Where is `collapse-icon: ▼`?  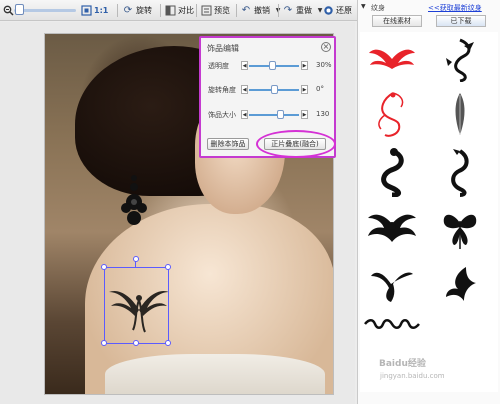 collapse-icon: ▼ is located at coordinates (363, 6).